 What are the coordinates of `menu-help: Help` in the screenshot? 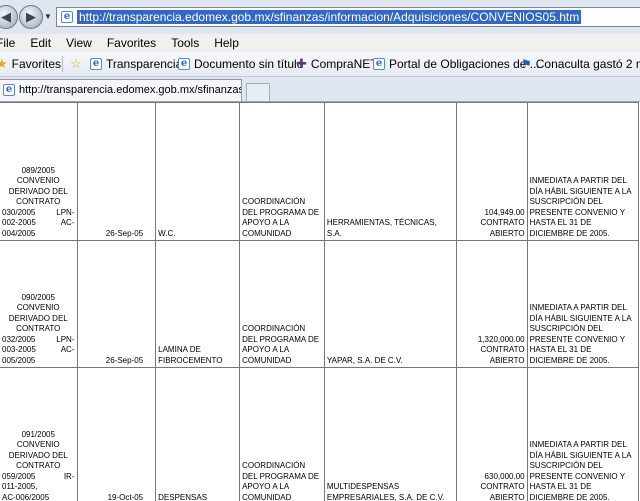 It's located at (226, 43).